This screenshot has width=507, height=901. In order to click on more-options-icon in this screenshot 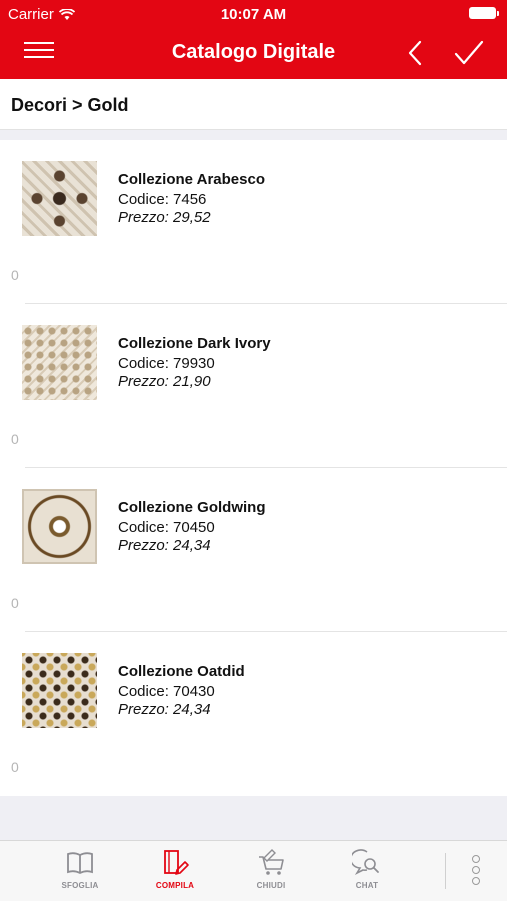, I will do `click(476, 872)`.